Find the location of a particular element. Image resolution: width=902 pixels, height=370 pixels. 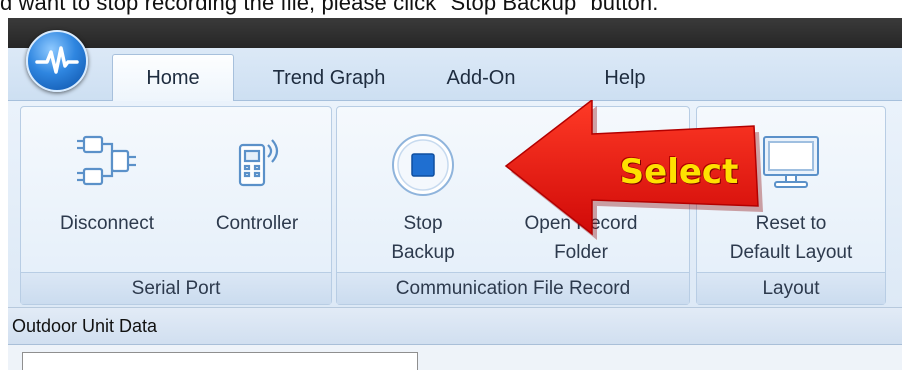

heartbeat-icon is located at coordinates (57, 60).